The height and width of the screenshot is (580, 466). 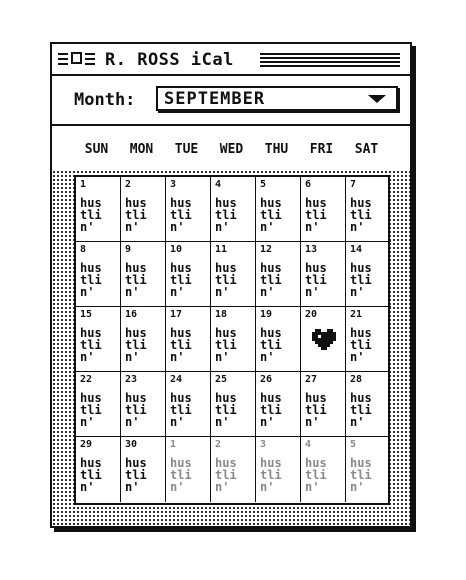 What do you see at coordinates (188, 274) in the screenshot?
I see `calendar-day-cell: 10 hus tli n'` at bounding box center [188, 274].